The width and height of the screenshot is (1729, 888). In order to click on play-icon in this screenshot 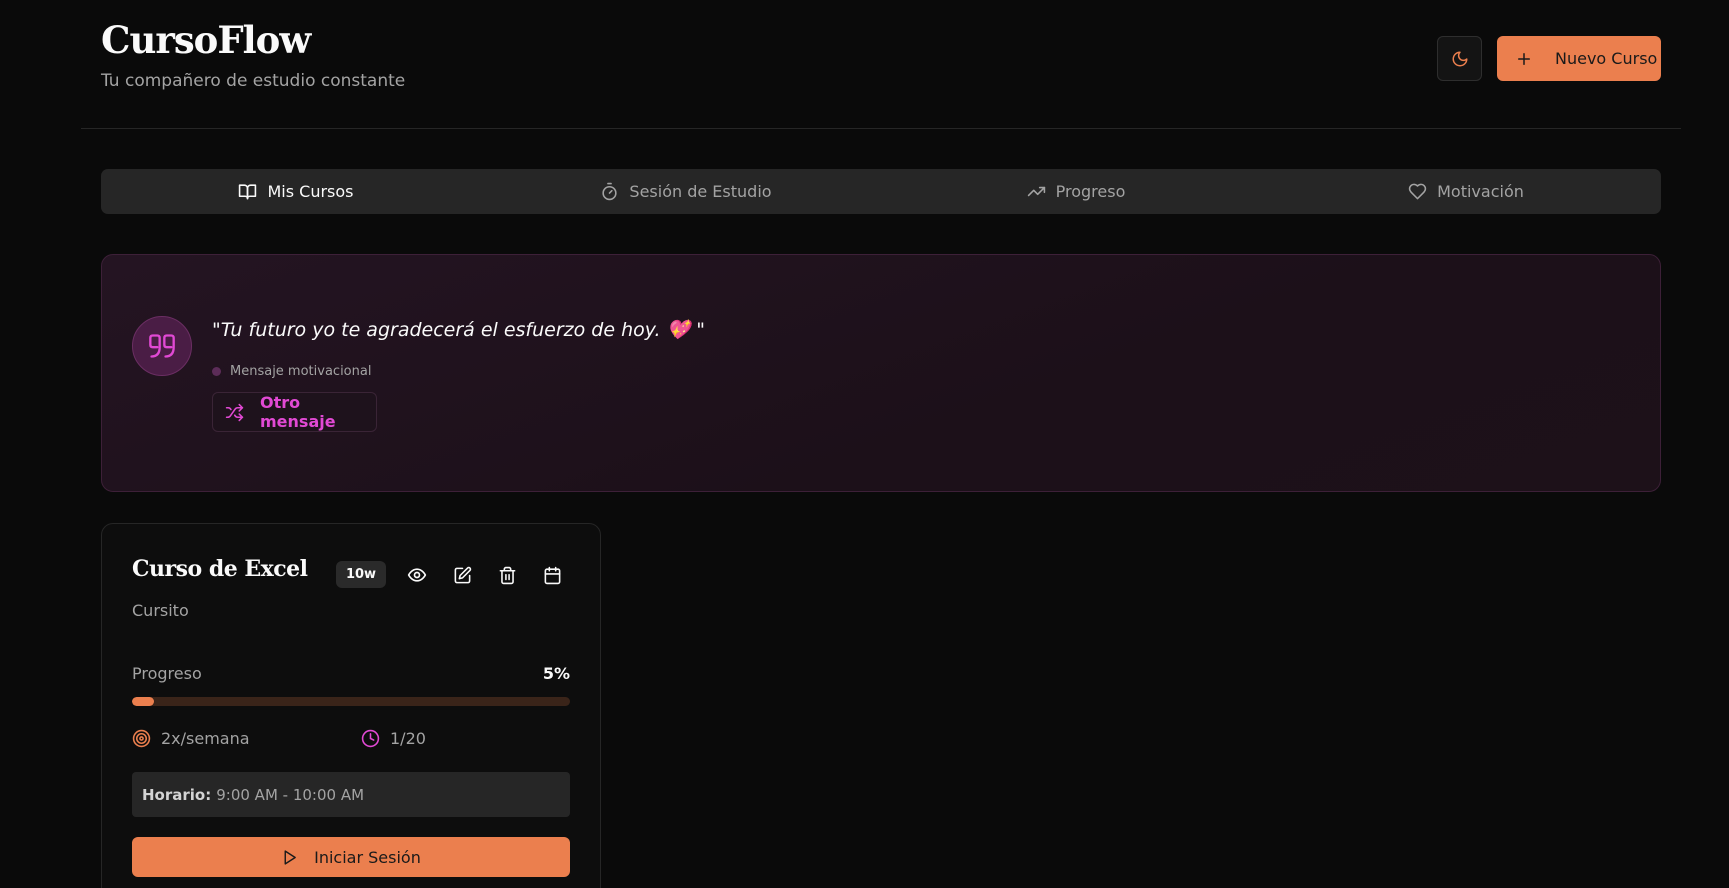, I will do `click(289, 857)`.